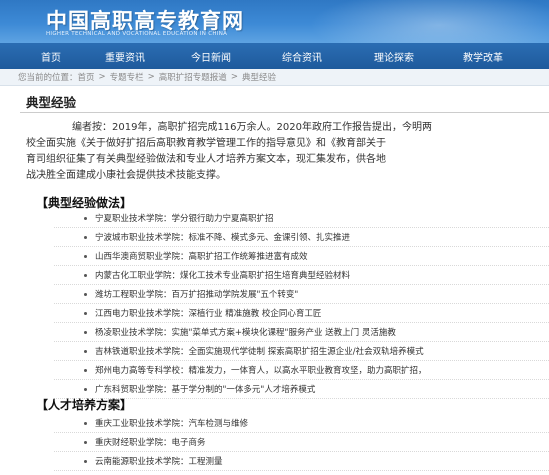 Image resolution: width=549 pixels, height=475 pixels. I want to click on editor-note-line: 编者按：2019年，高职扩招完成116万余人。2020年政府工作报告提出，今明两, so click(252, 127).